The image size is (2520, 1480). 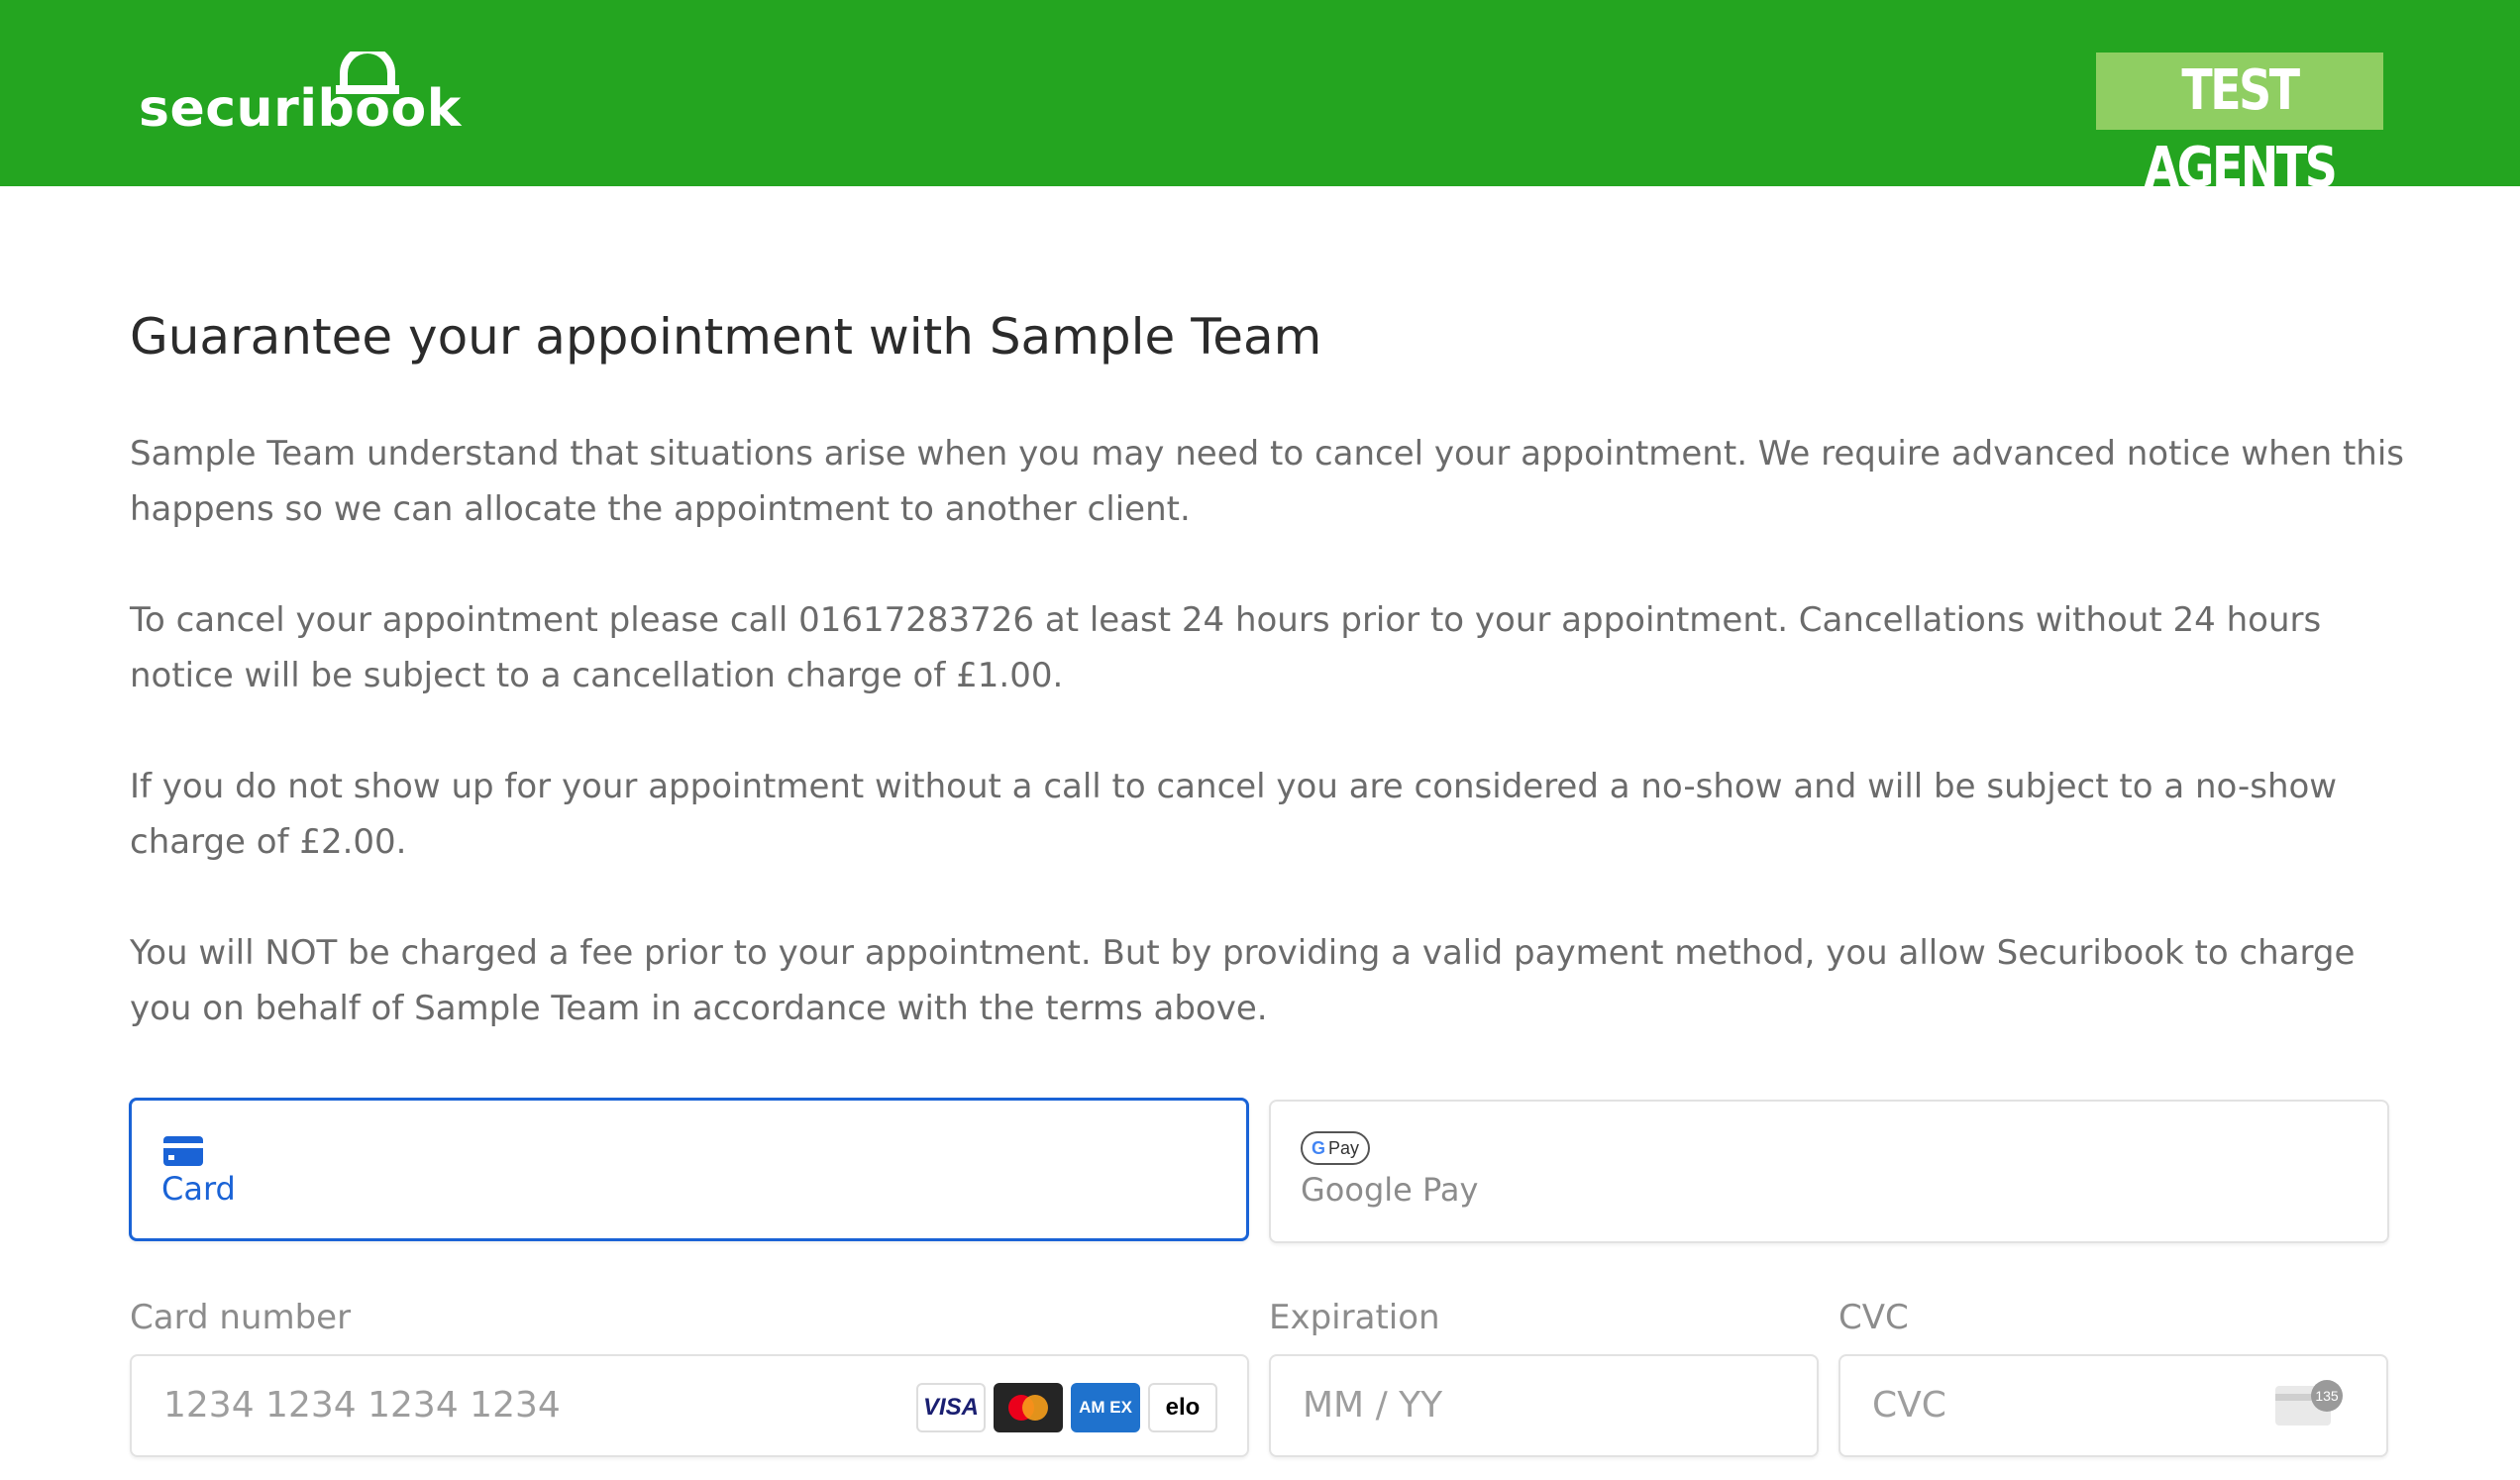 I want to click on card-brand-icons: VISA AM EX elo, so click(x=1066, y=1407).